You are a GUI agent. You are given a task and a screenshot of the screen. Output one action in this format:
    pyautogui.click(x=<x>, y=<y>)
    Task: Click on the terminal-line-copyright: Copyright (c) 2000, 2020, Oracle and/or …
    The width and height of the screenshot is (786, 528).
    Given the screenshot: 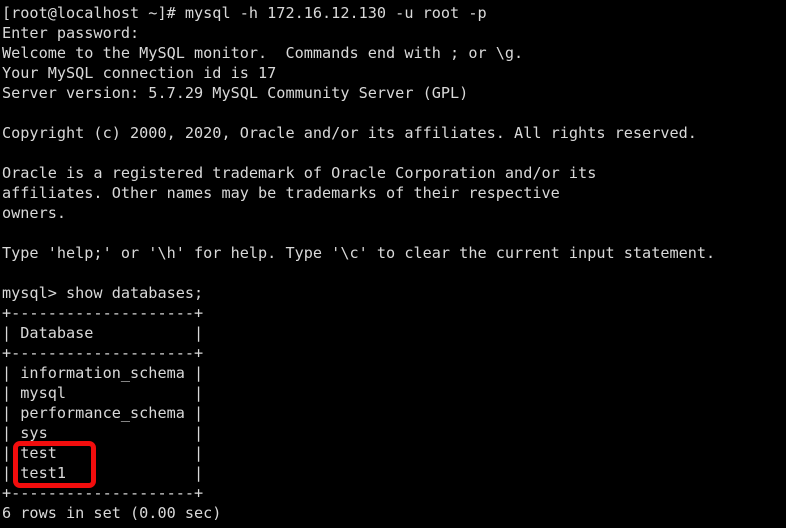 What is the action you would take?
    pyautogui.click(x=349, y=133)
    